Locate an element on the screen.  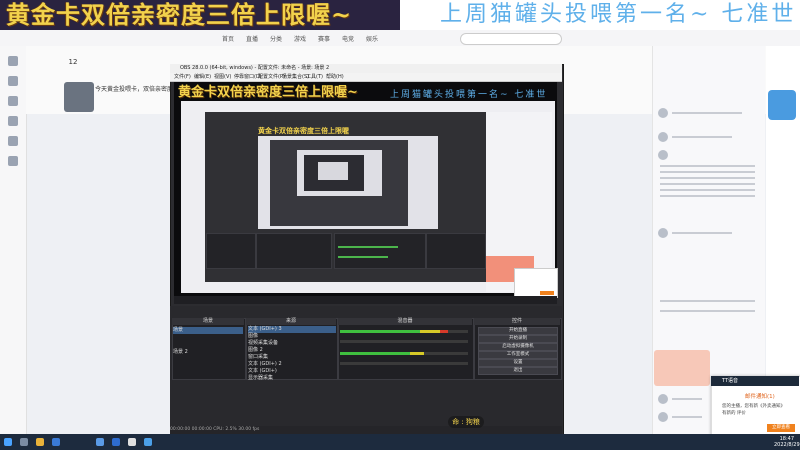
source-item: 窗口采集 is located at coordinates (292, 357).